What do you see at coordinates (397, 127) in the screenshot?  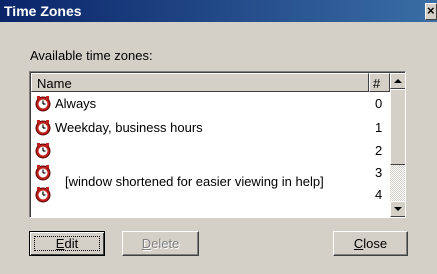 I see `scrollbar-thumb` at bounding box center [397, 127].